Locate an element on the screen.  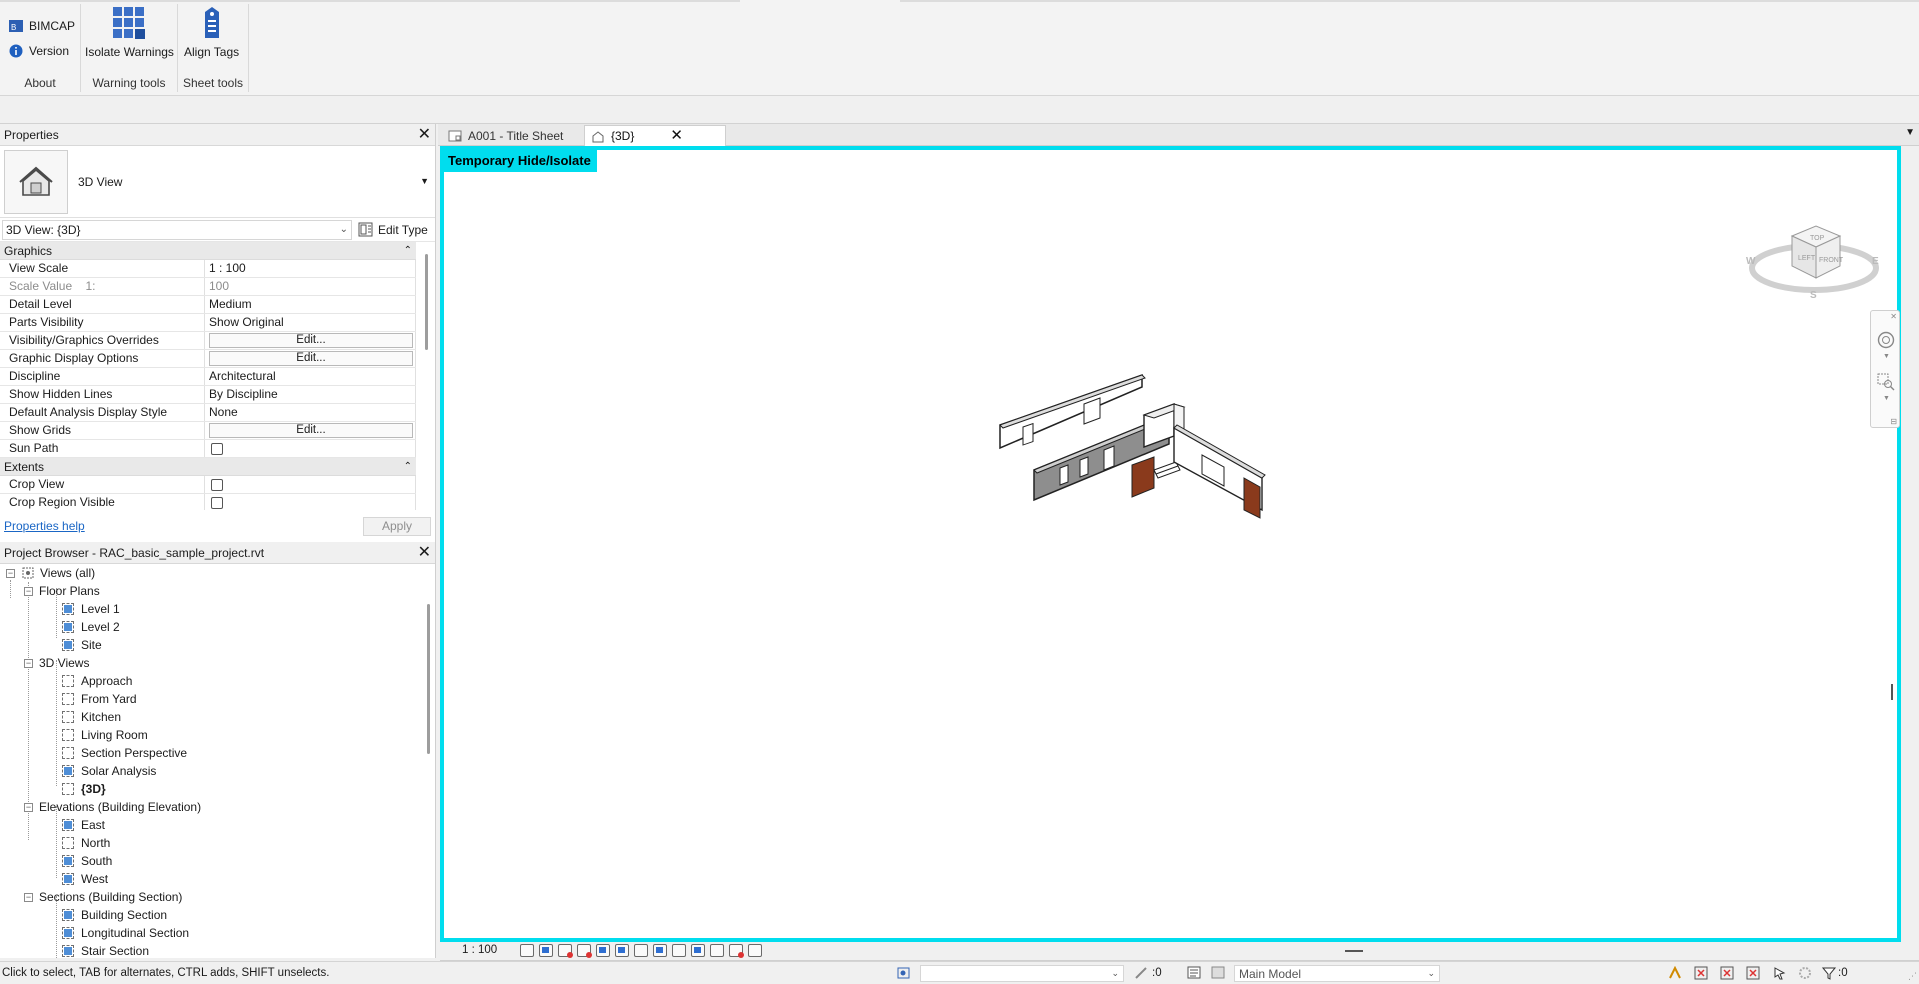
prop-row-discipline: Discipline Architectural is located at coordinates (208, 377).